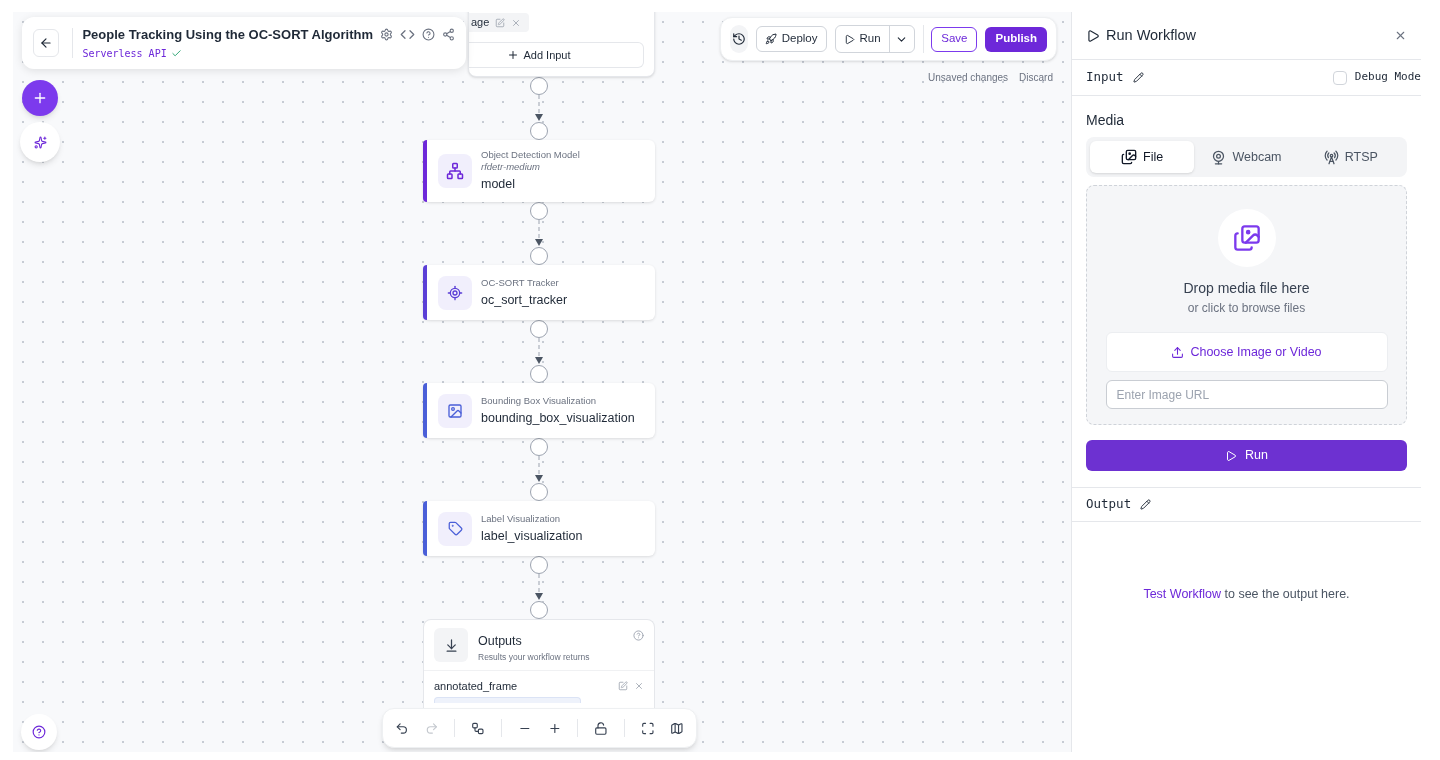  I want to click on media-tab: RTSP, so click(1350, 157).